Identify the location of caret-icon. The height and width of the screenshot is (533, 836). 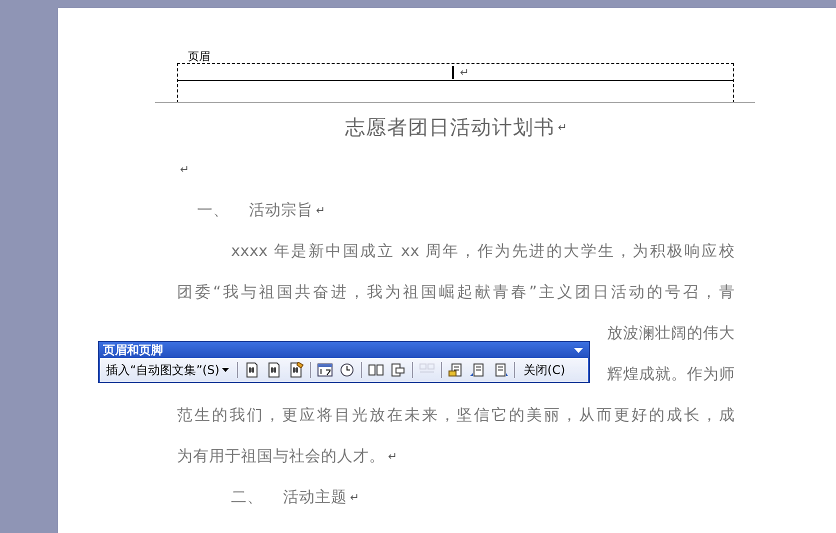
(226, 370).